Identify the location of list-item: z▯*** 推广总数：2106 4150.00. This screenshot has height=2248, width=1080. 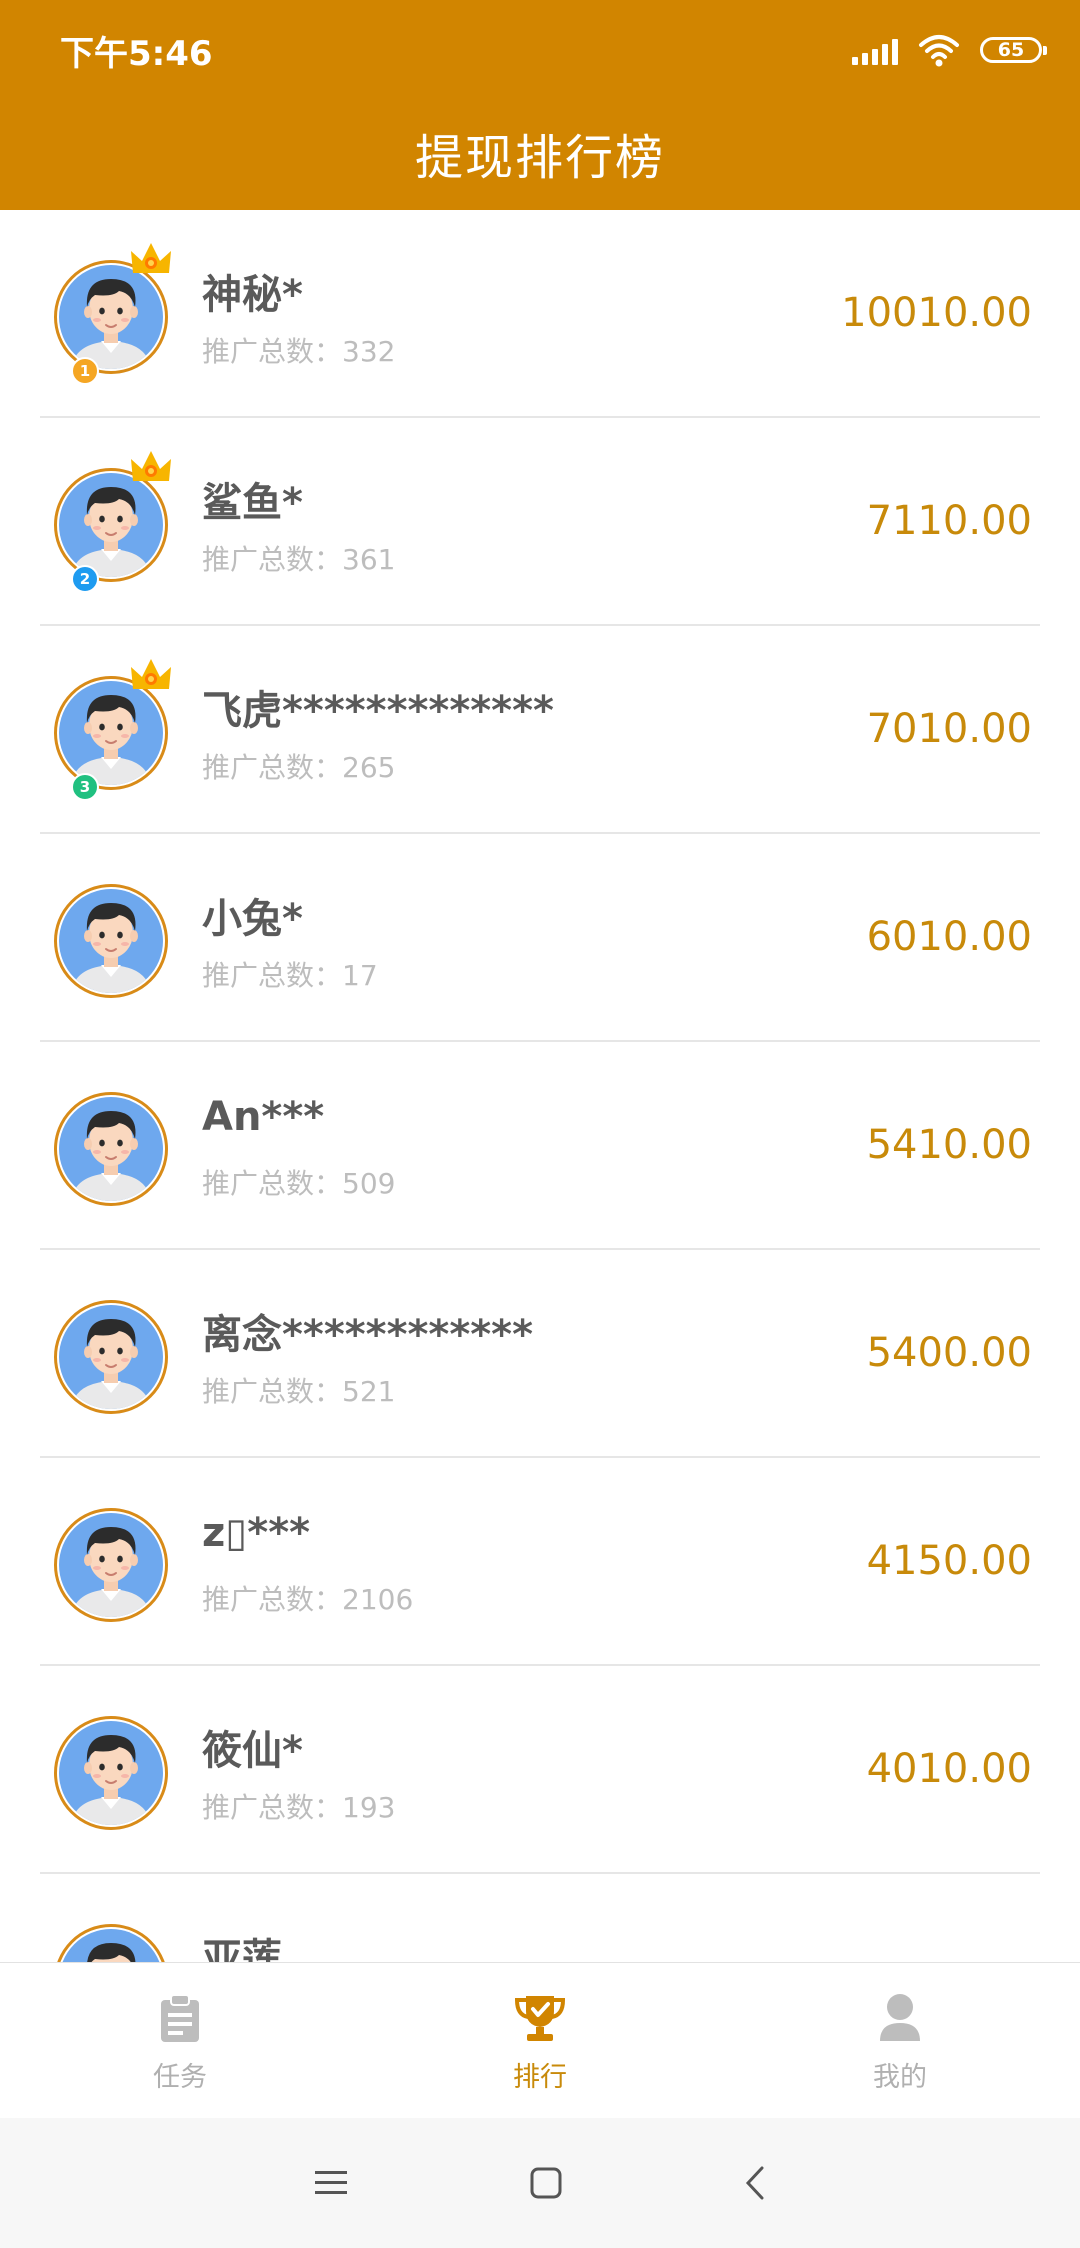
(540, 1562).